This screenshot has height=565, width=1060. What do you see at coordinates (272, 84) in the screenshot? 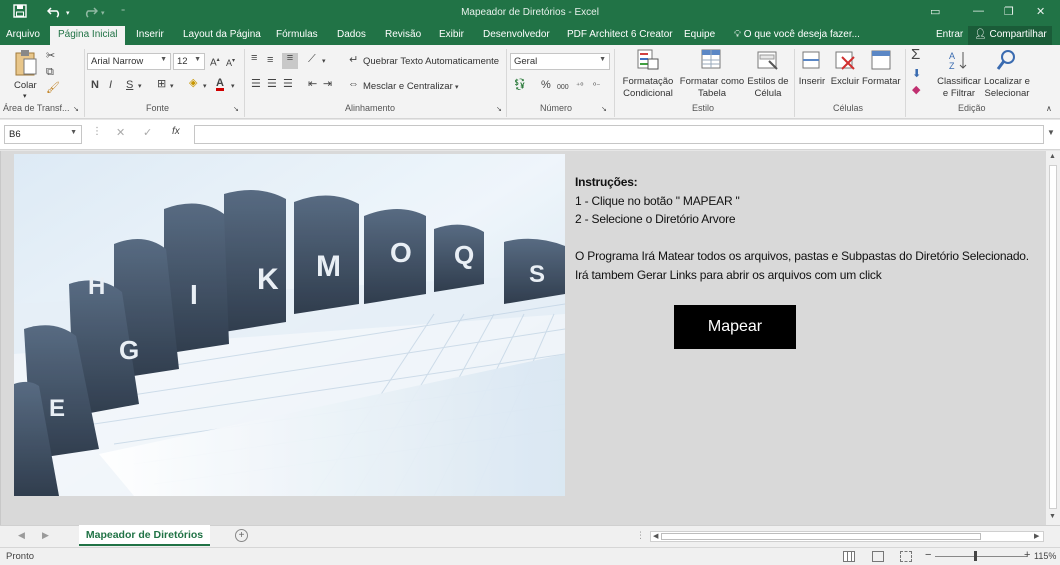
I see `align-center-icon: ☰` at bounding box center [272, 84].